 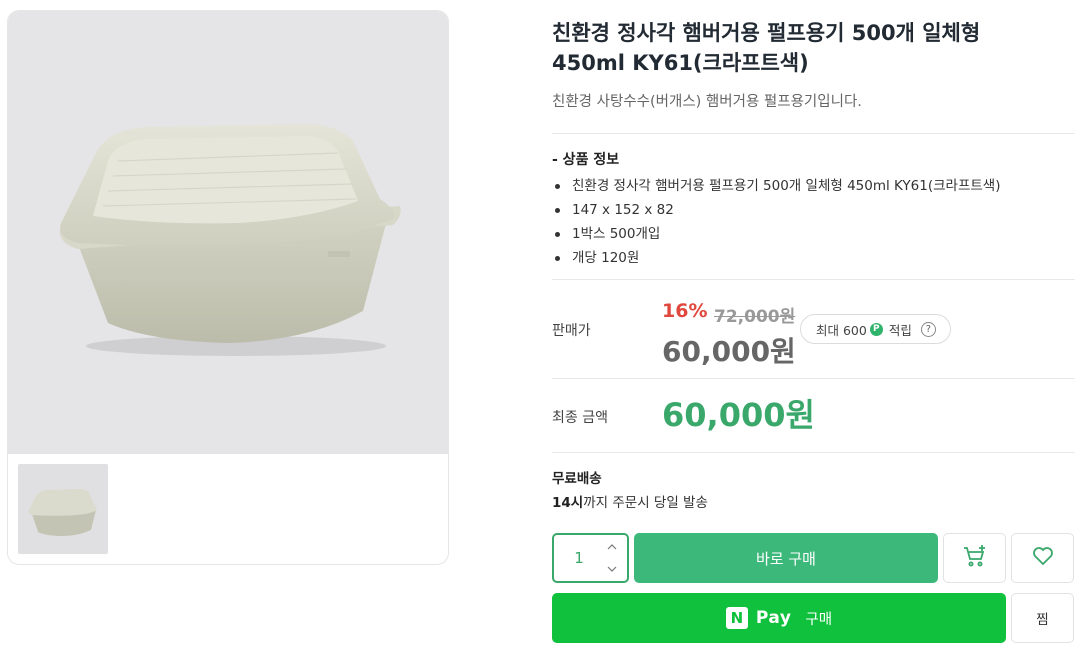 What do you see at coordinates (786, 558) in the screenshot?
I see `buy-now-button: 바로 구매` at bounding box center [786, 558].